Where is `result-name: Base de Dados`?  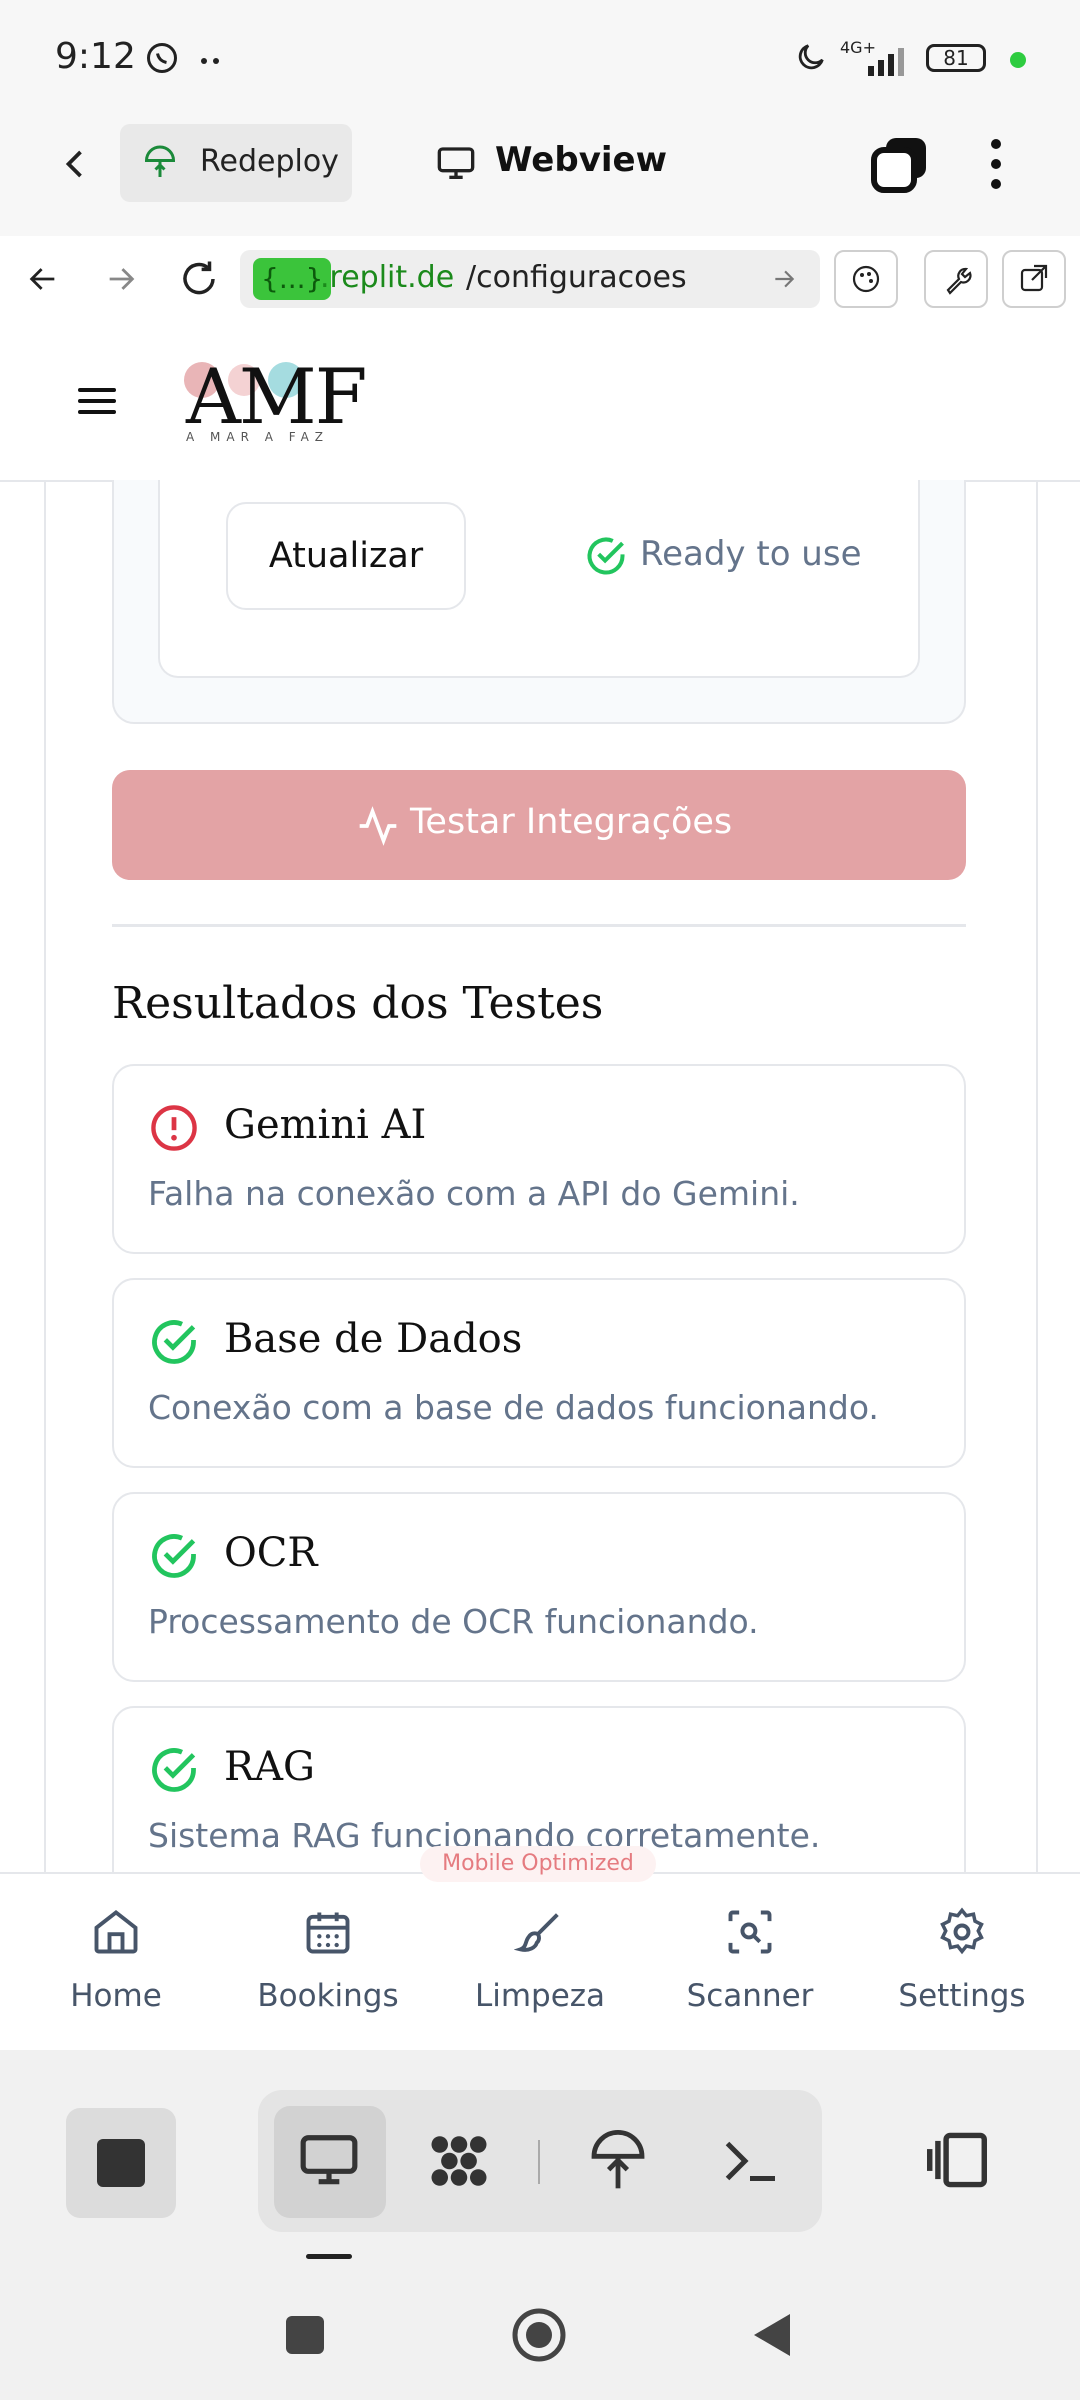
result-name: Base de Dados is located at coordinates (373, 1339).